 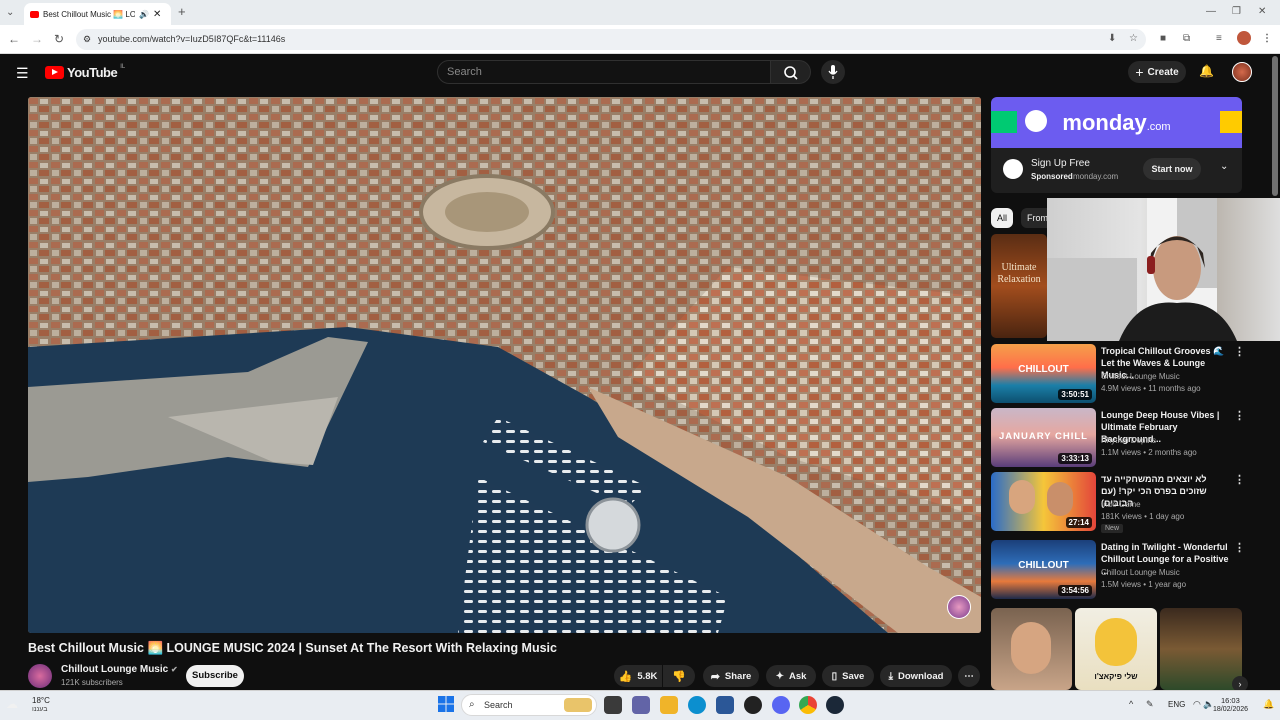 What do you see at coordinates (969, 676) in the screenshot?
I see `more-actions-button: ⋯` at bounding box center [969, 676].